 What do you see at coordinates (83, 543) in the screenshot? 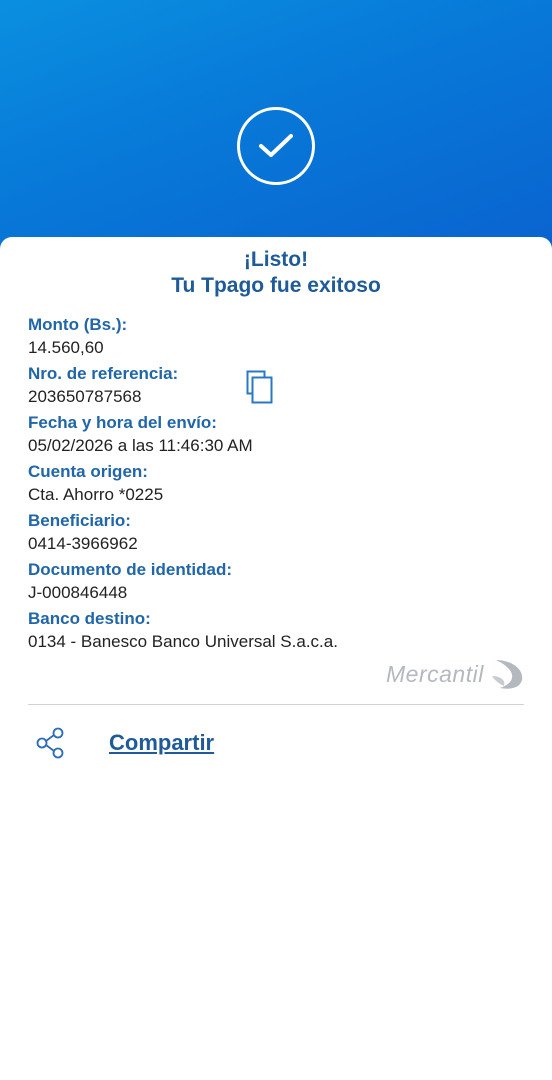
I see `beneficiary-value: 0414-3966962` at bounding box center [83, 543].